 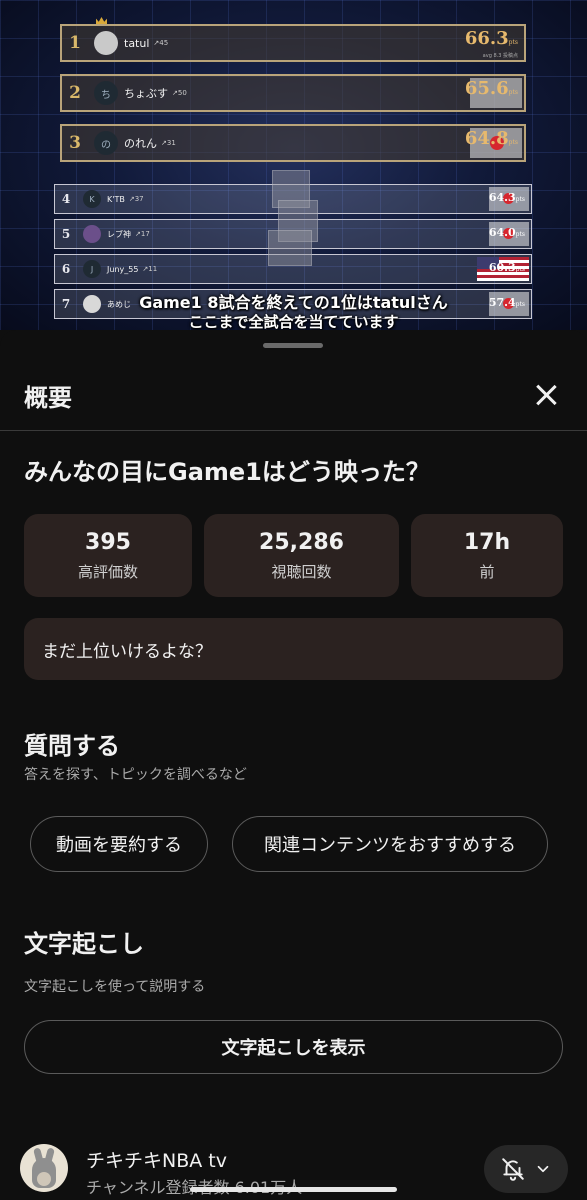 What do you see at coordinates (487, 571) in the screenshot?
I see `stat-label: 前` at bounding box center [487, 571].